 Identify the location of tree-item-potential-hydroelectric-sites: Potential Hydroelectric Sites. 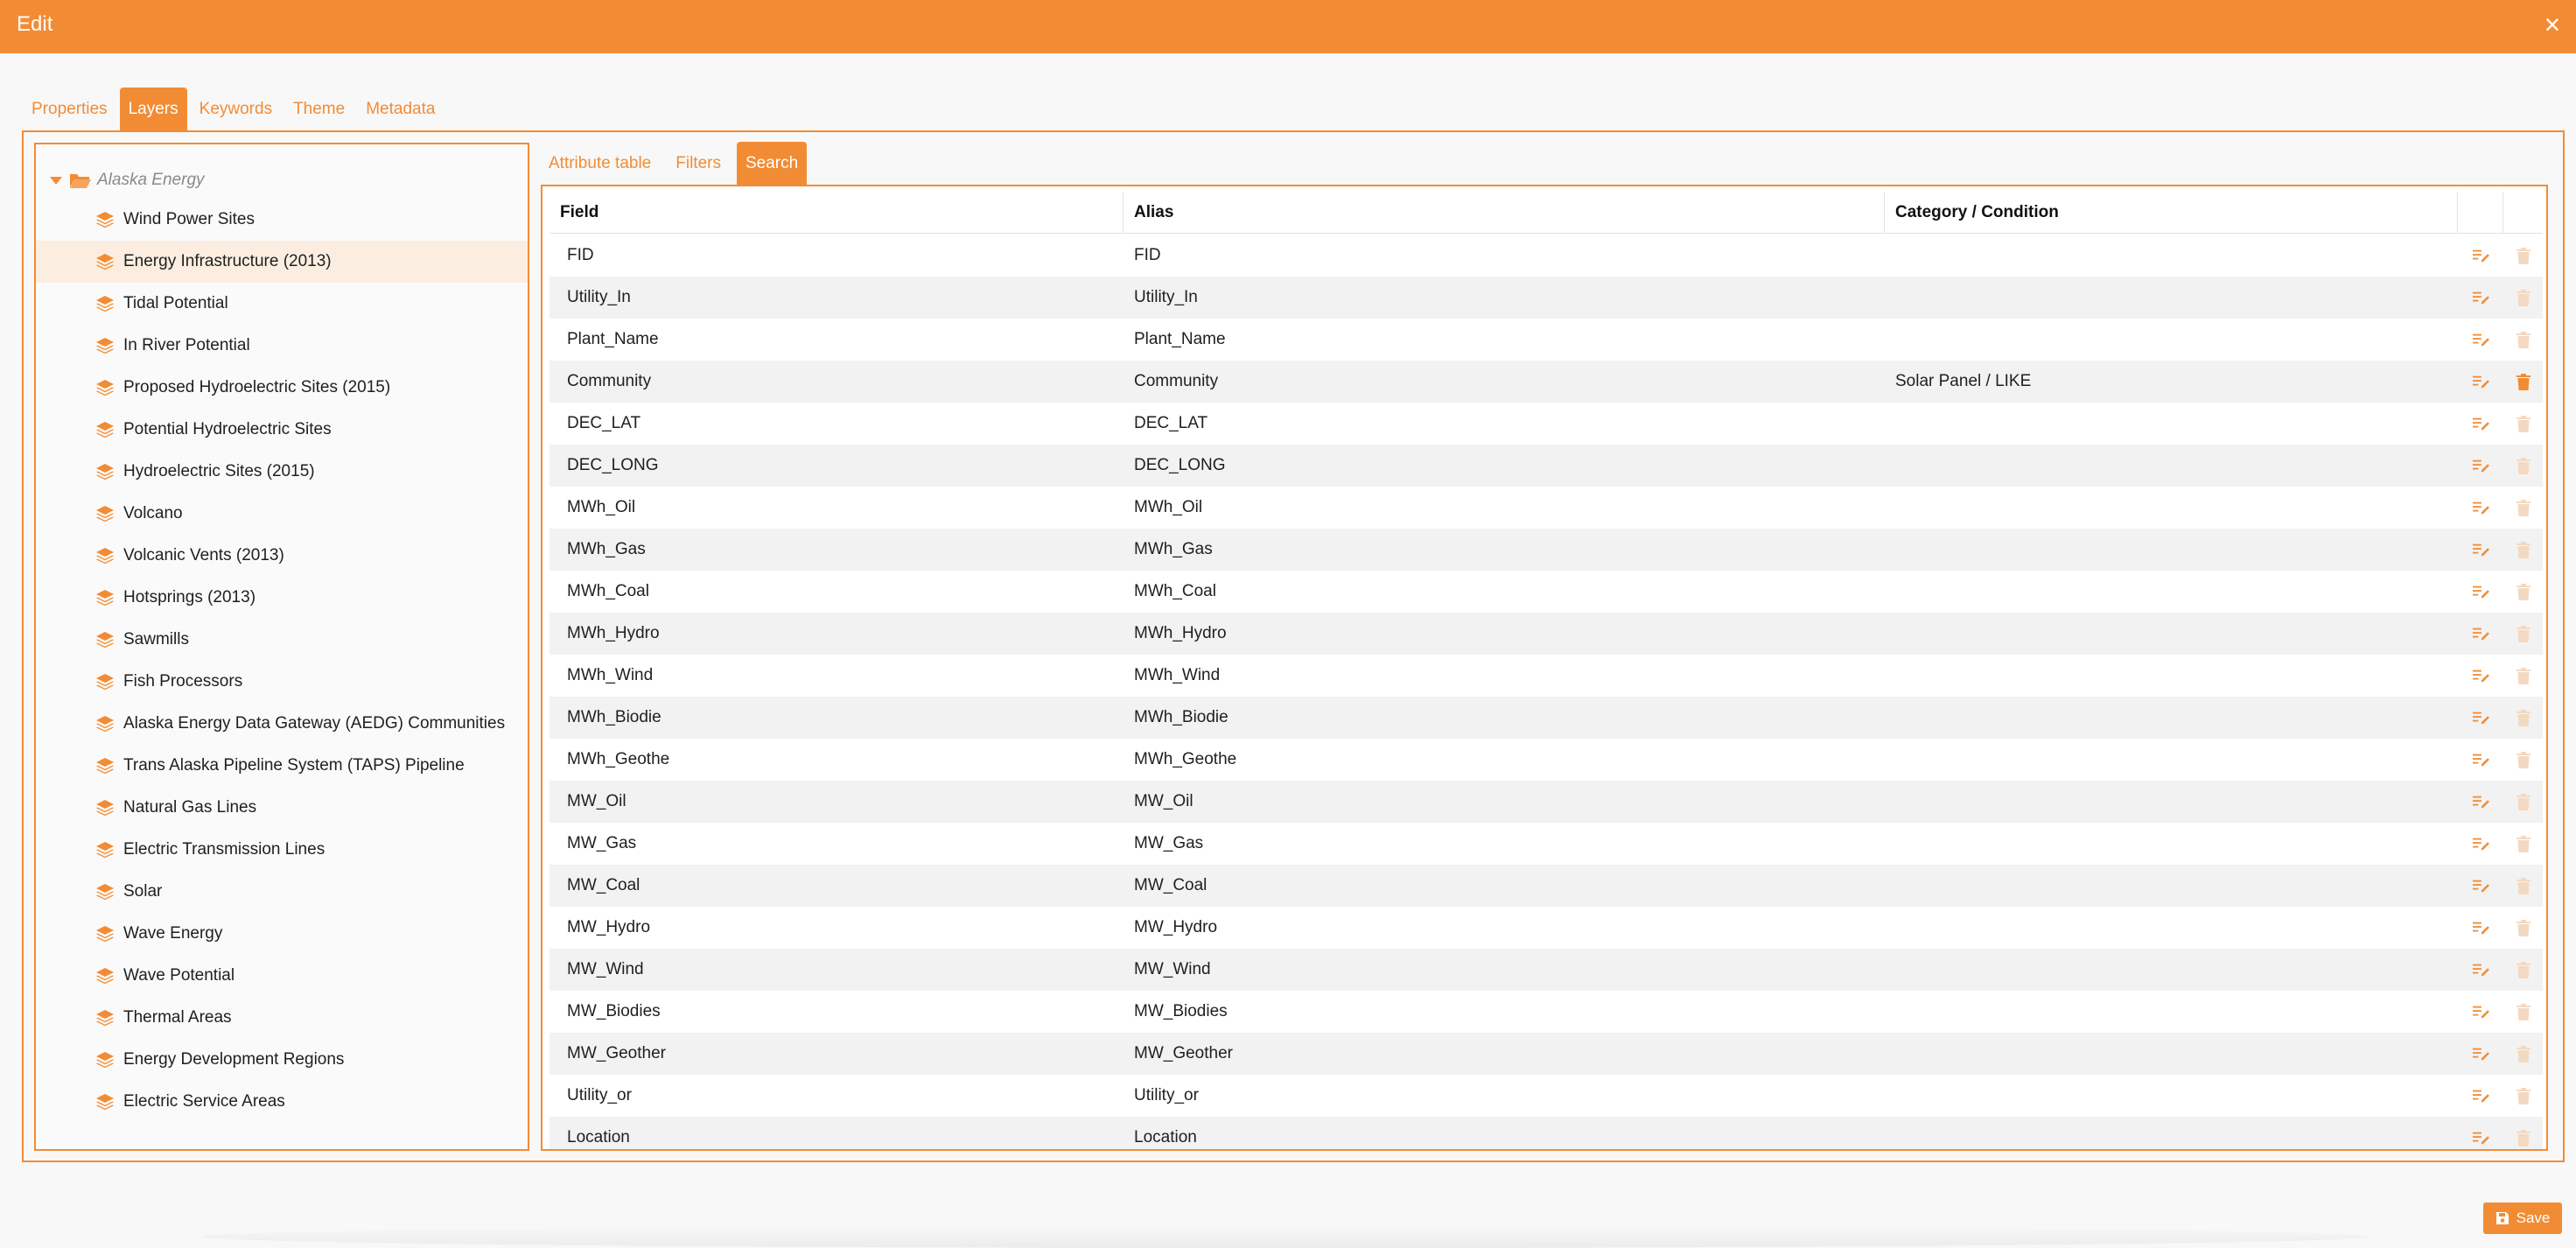
(282, 430).